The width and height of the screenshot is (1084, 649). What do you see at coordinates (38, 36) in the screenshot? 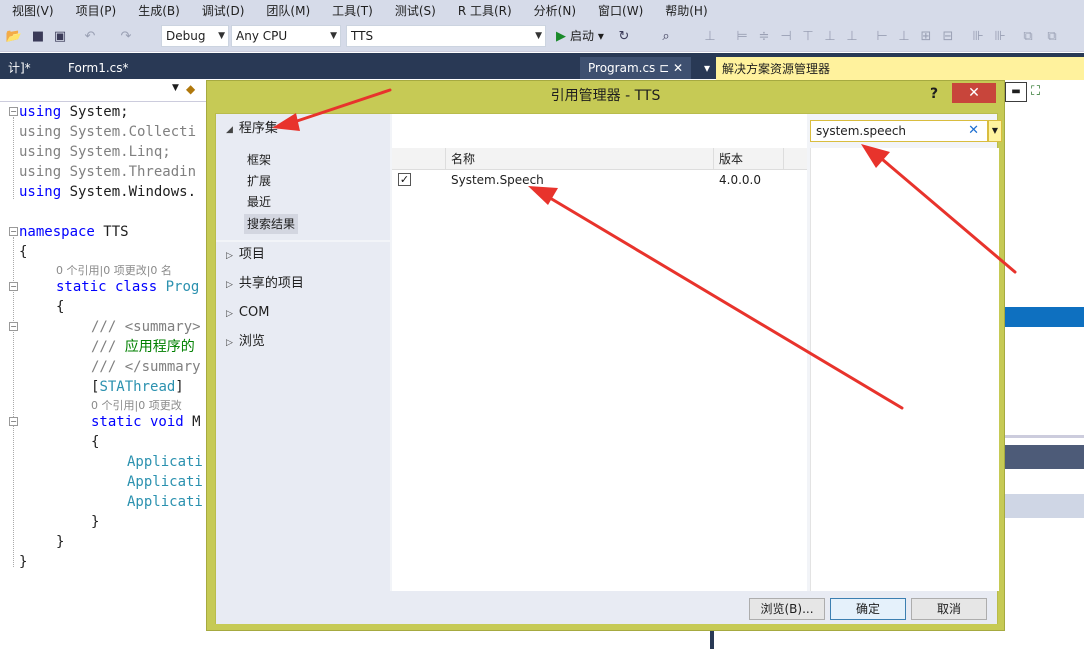
I see `save-icon: ■` at bounding box center [38, 36].